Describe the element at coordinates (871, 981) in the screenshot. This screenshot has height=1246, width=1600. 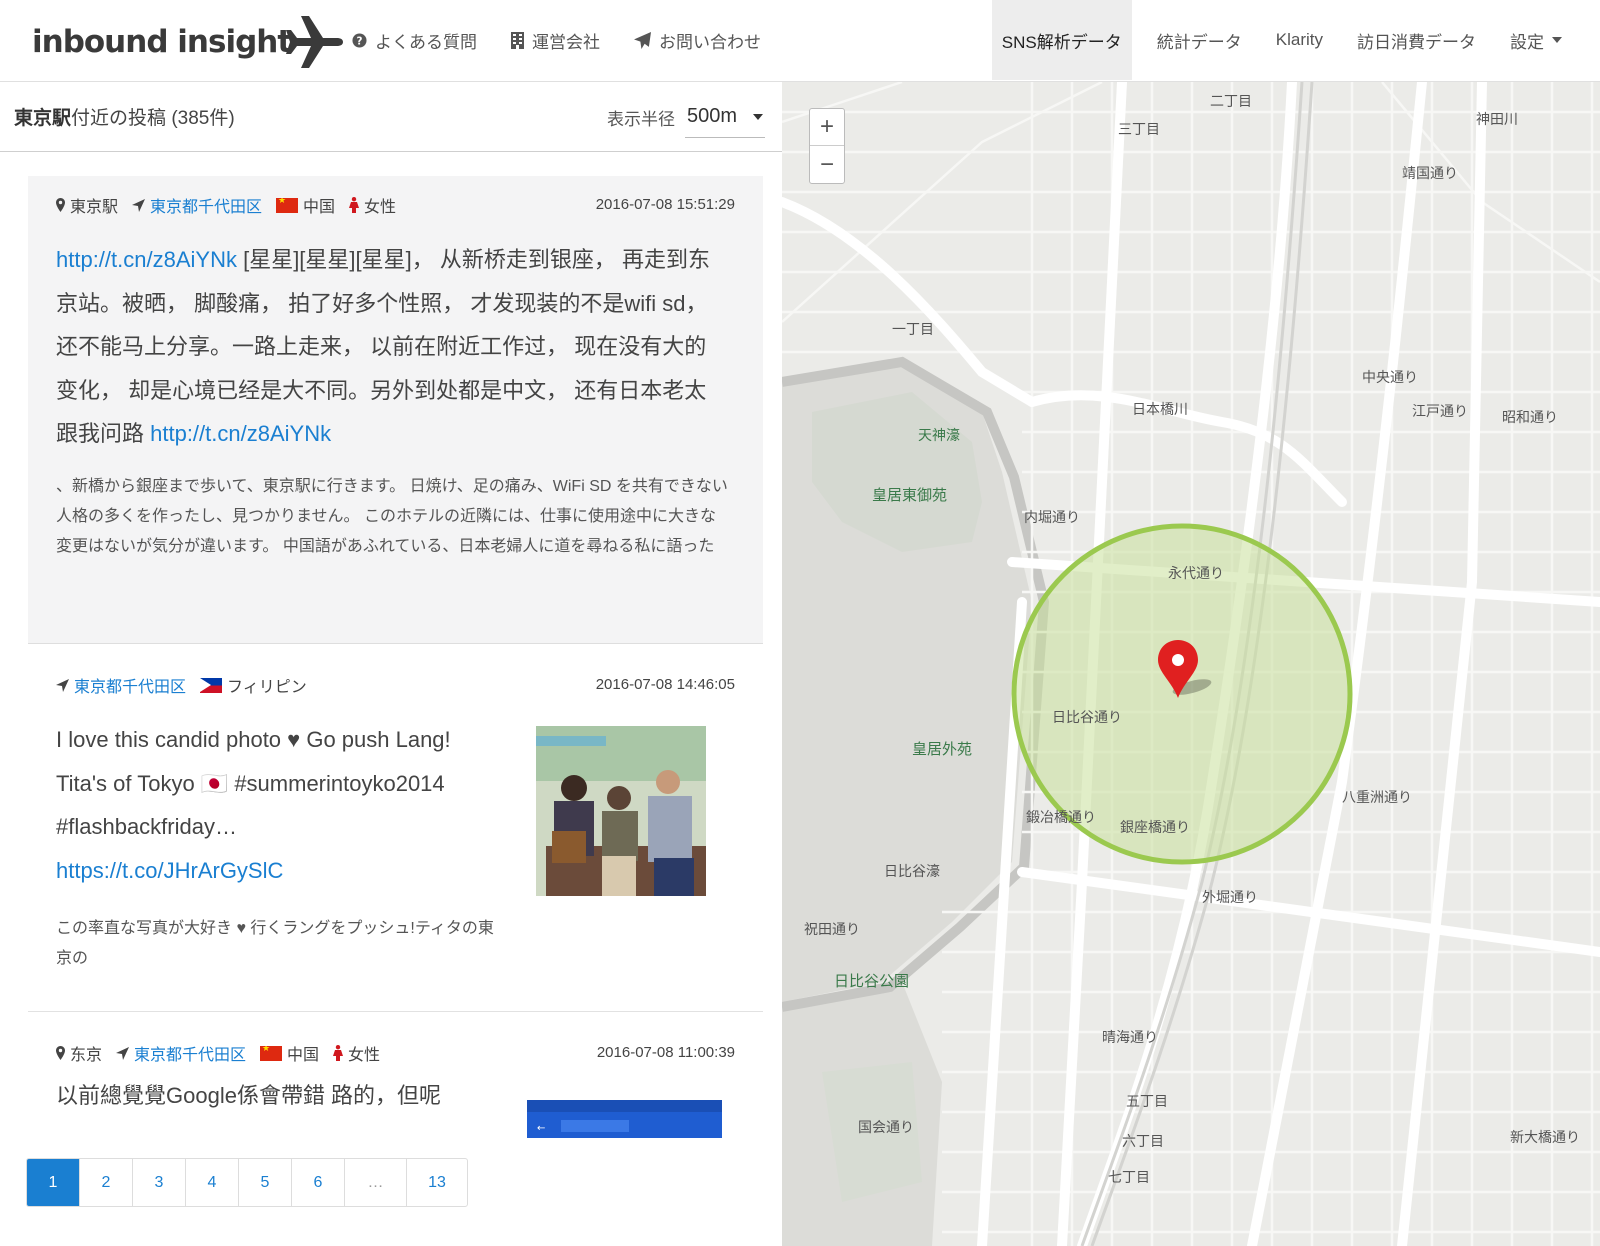
I see `map-label-text: 日比谷公園` at that location.